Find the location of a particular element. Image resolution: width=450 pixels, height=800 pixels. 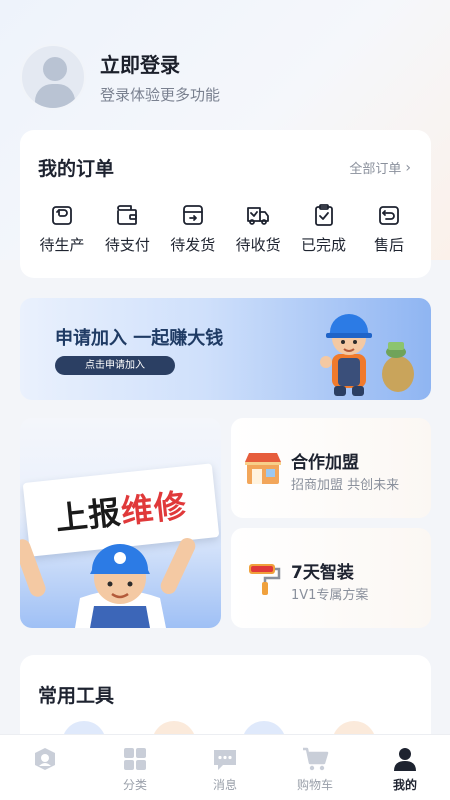

home-badge-icon is located at coordinates (45, 759).